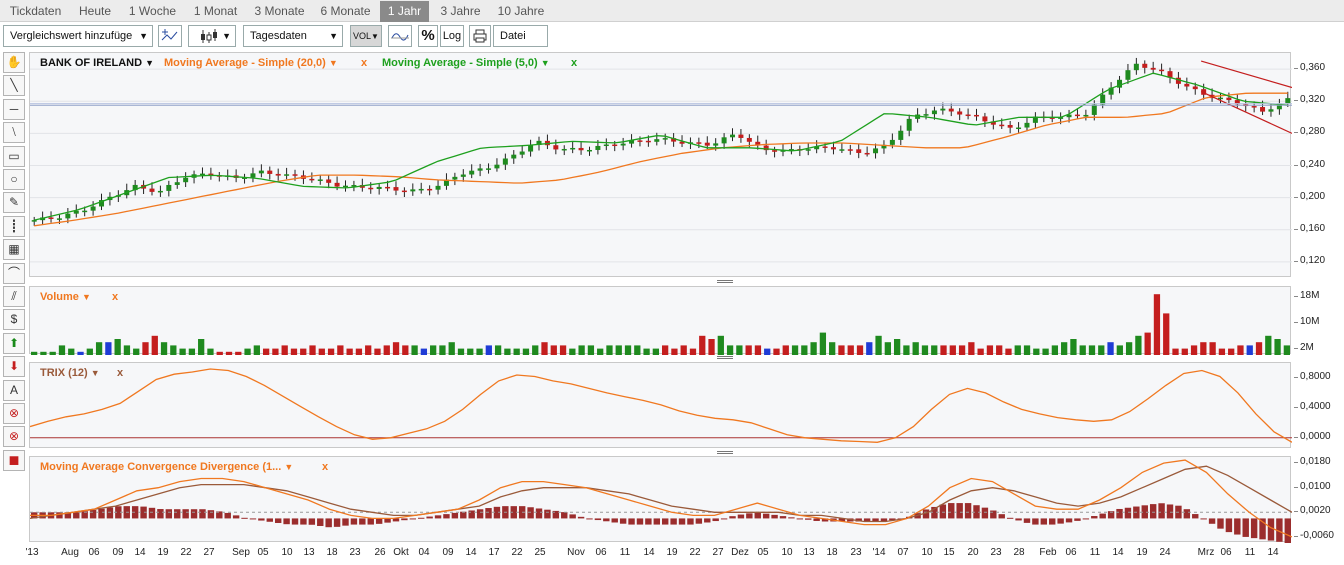 This screenshot has width=1344, height=565. Describe the element at coordinates (215, 11) in the screenshot. I see `tab-3: 1 Monat` at that location.